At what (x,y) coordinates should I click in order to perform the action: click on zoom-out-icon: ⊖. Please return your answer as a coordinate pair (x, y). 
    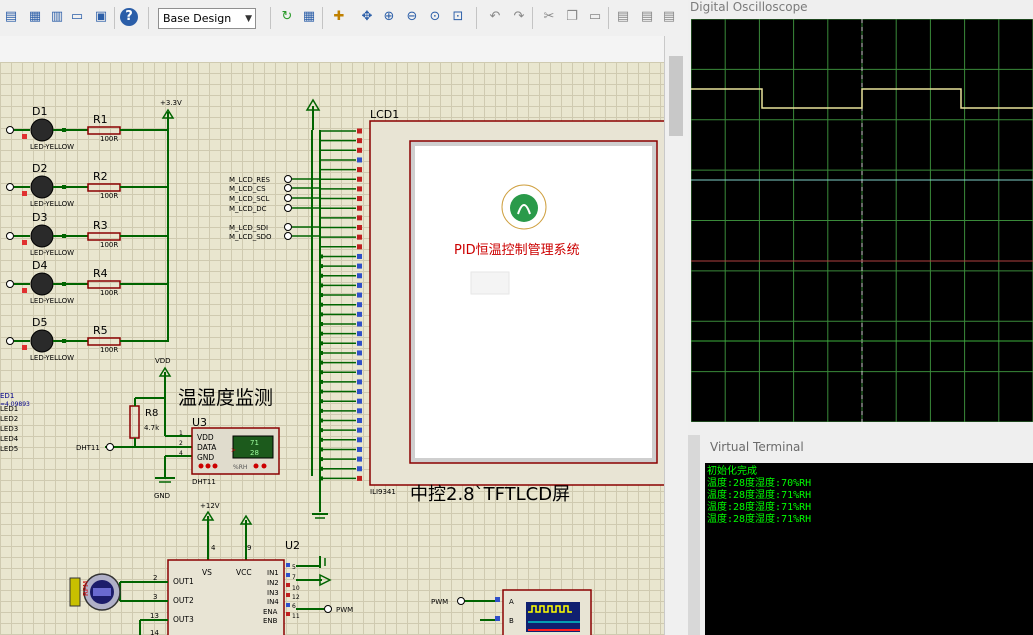
    Looking at the image, I should click on (412, 17).